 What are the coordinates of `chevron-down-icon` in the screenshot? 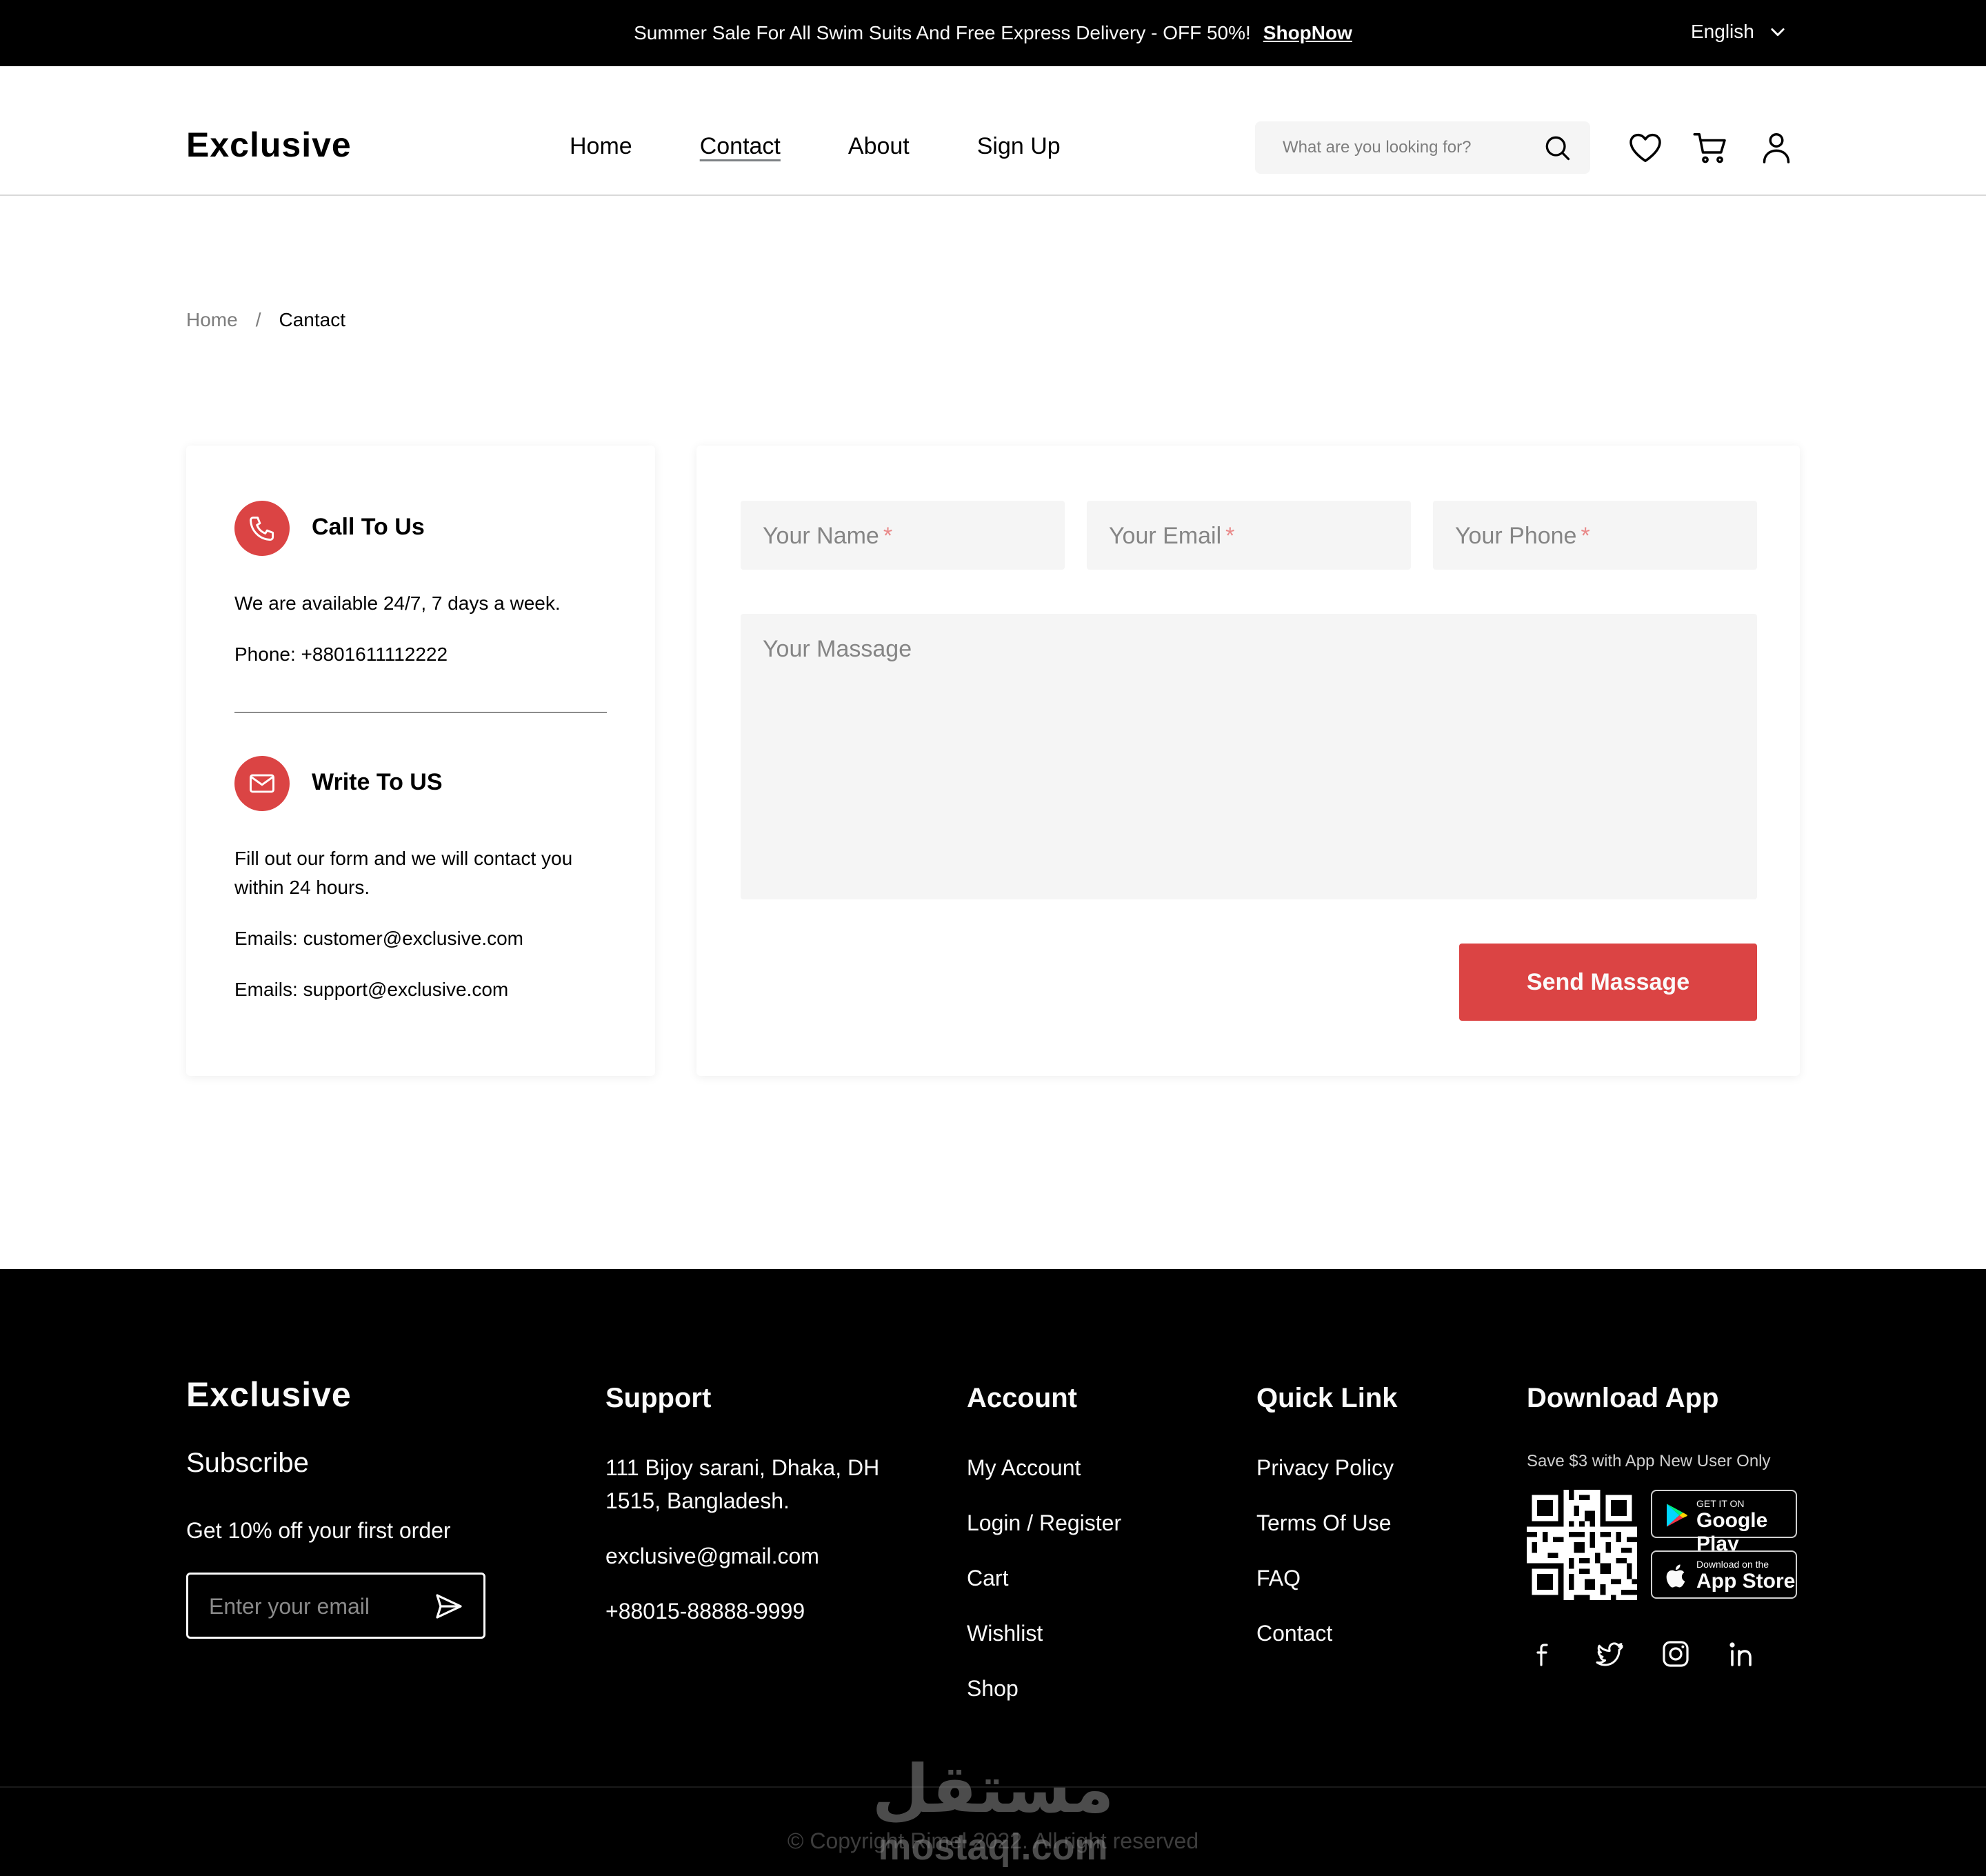 It's located at (1778, 32).